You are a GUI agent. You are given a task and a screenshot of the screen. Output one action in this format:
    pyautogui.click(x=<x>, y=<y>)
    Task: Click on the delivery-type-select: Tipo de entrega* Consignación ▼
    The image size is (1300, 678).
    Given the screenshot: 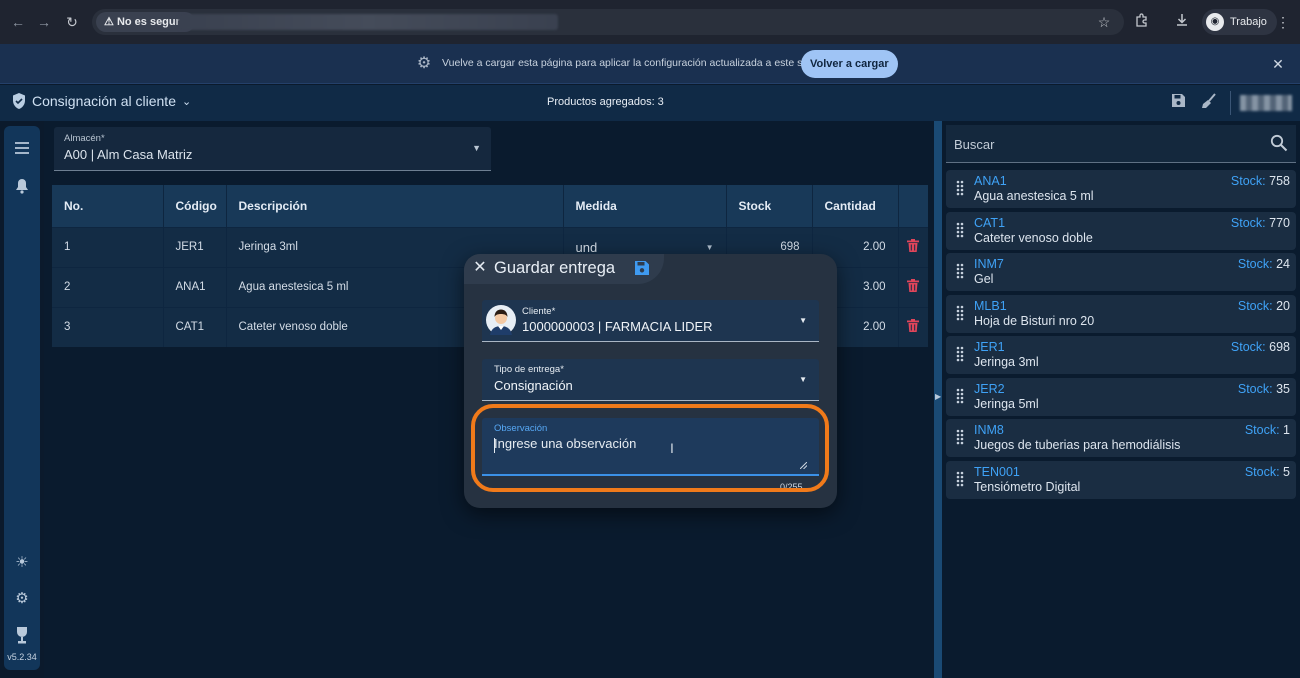 What is the action you would take?
    pyautogui.click(x=650, y=380)
    